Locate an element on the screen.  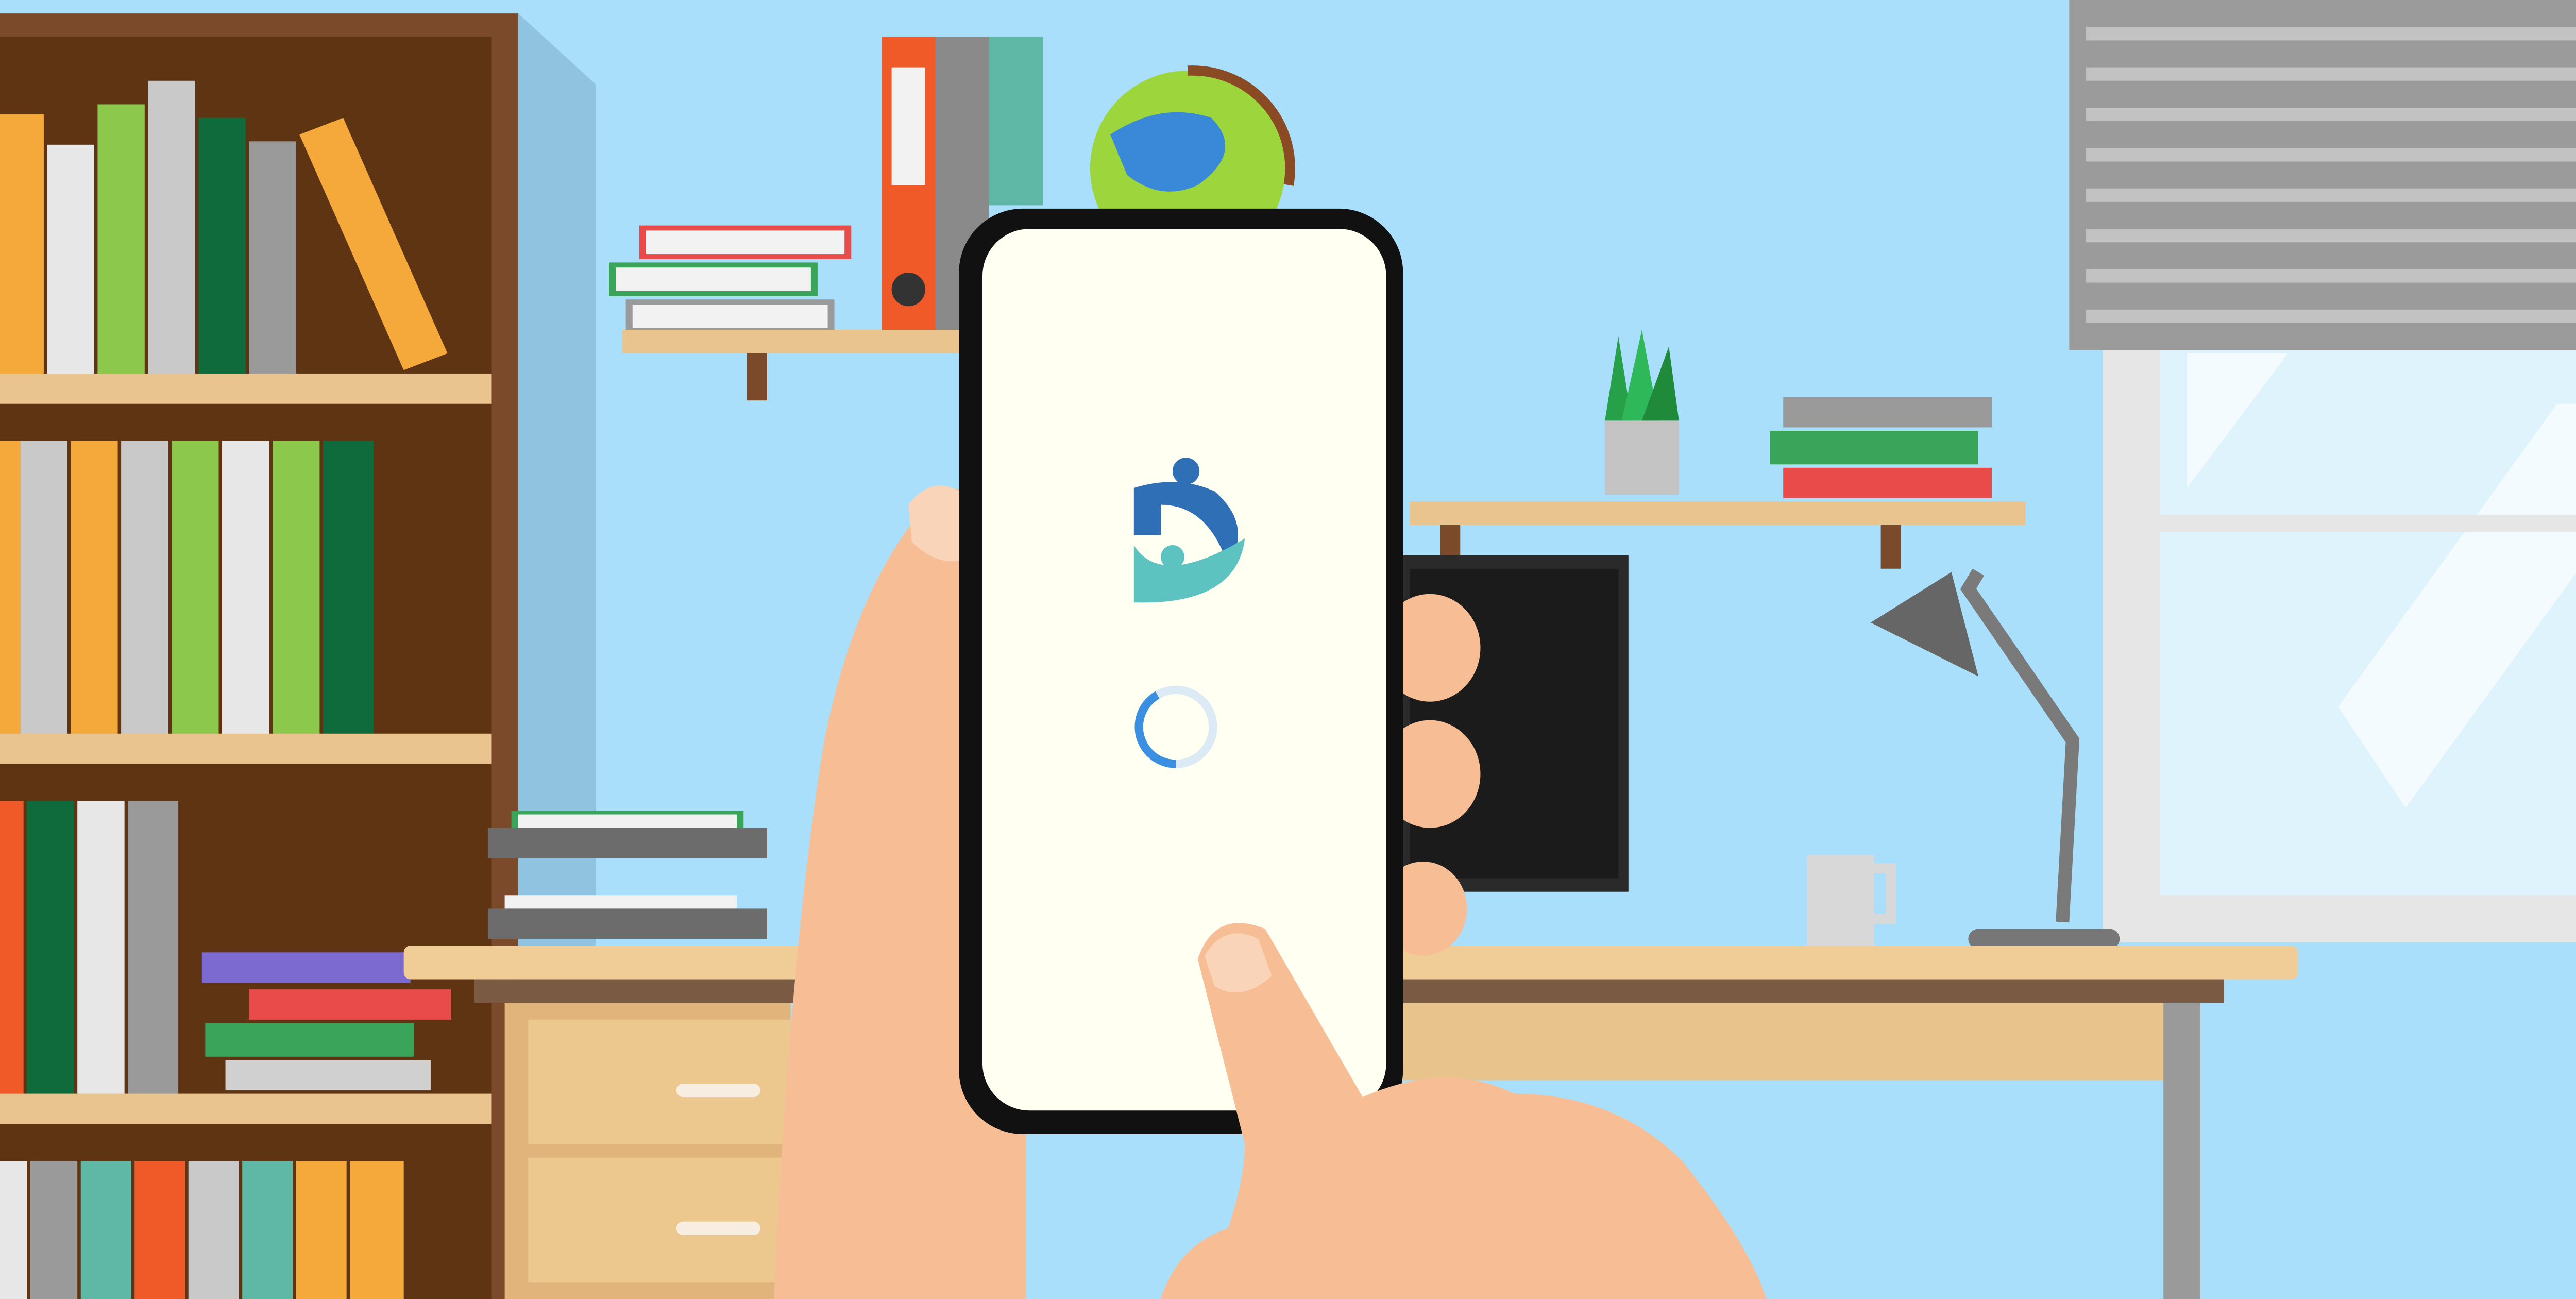
app-screen is located at coordinates (1184, 670).